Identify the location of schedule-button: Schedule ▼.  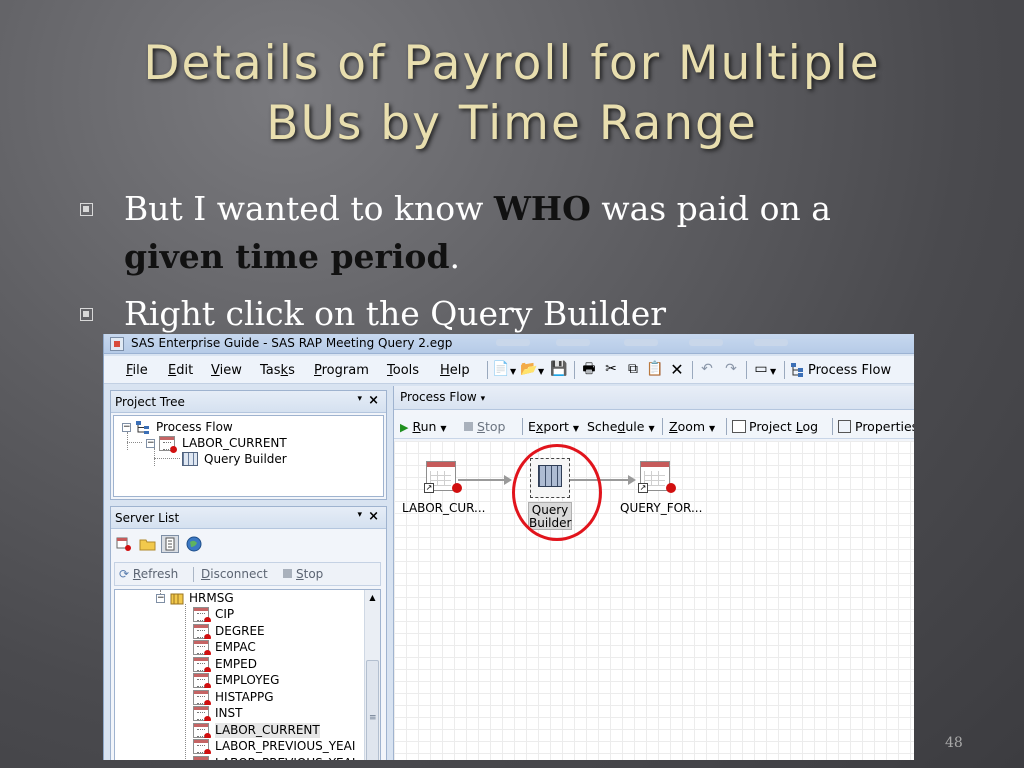
(621, 426).